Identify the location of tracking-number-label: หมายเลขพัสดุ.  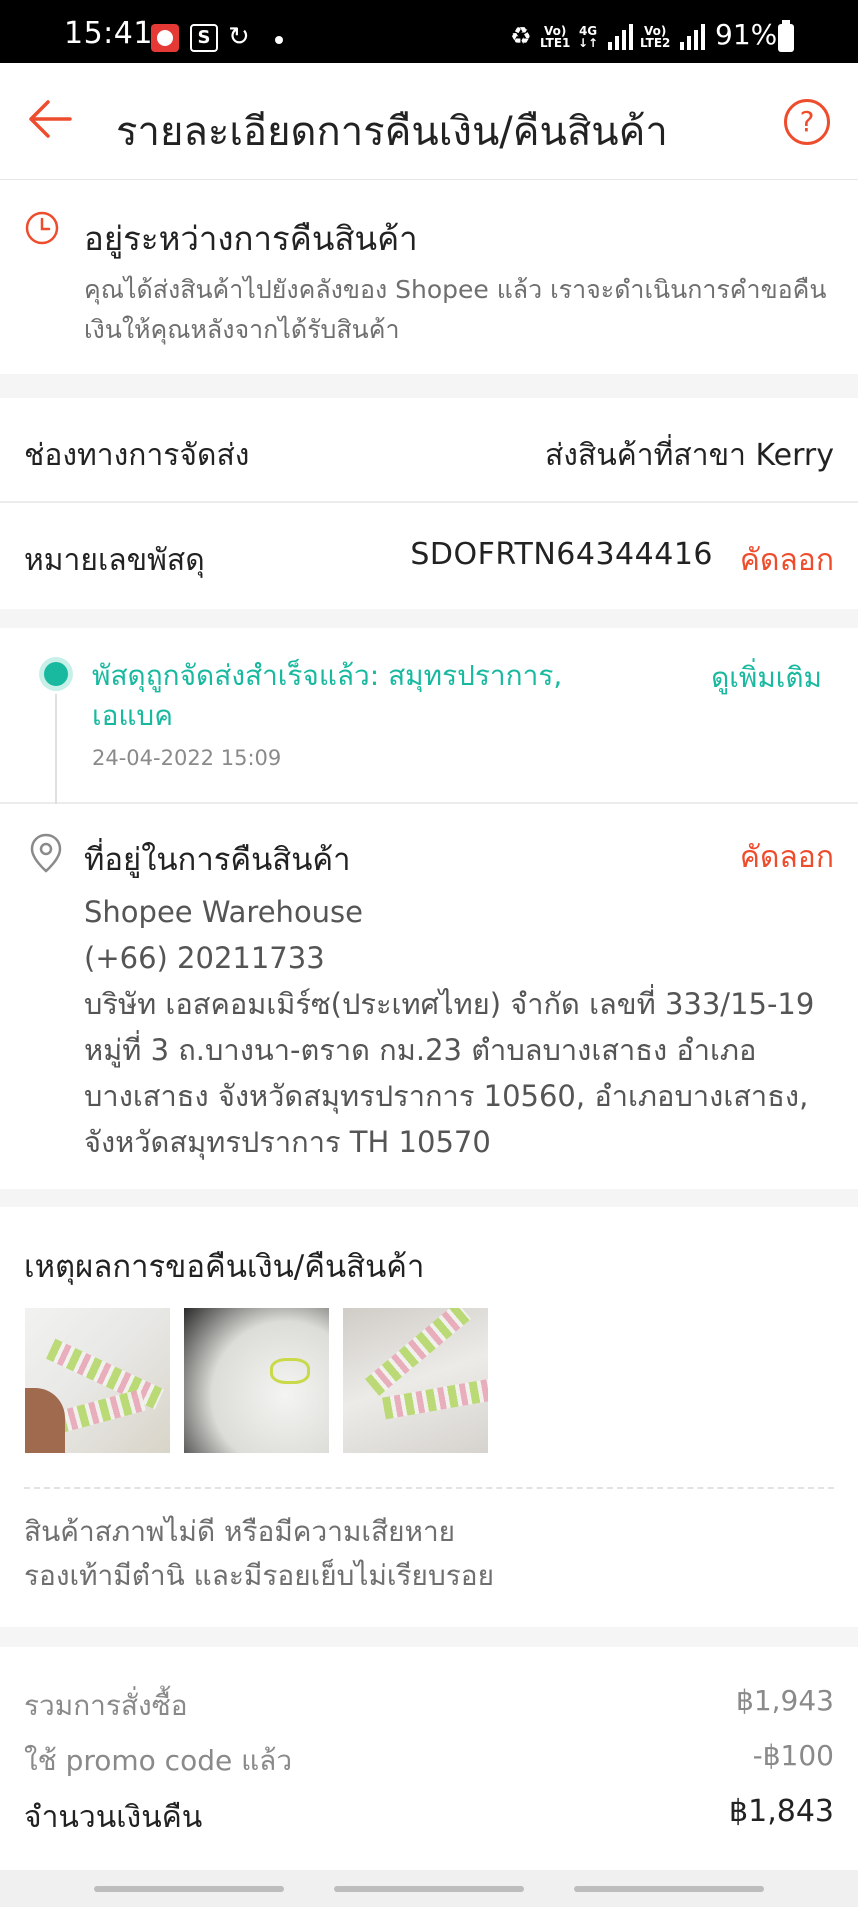
(114, 560).